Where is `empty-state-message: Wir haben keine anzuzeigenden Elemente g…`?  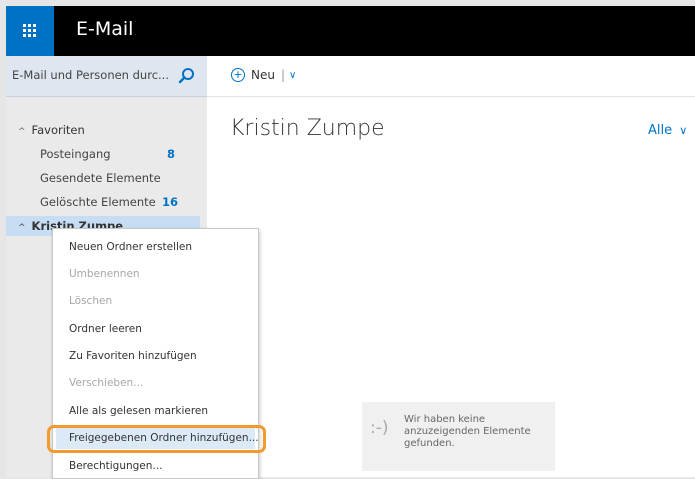
empty-state-message: Wir haben keine anzuzeigenden Elemente g… is located at coordinates (467, 431).